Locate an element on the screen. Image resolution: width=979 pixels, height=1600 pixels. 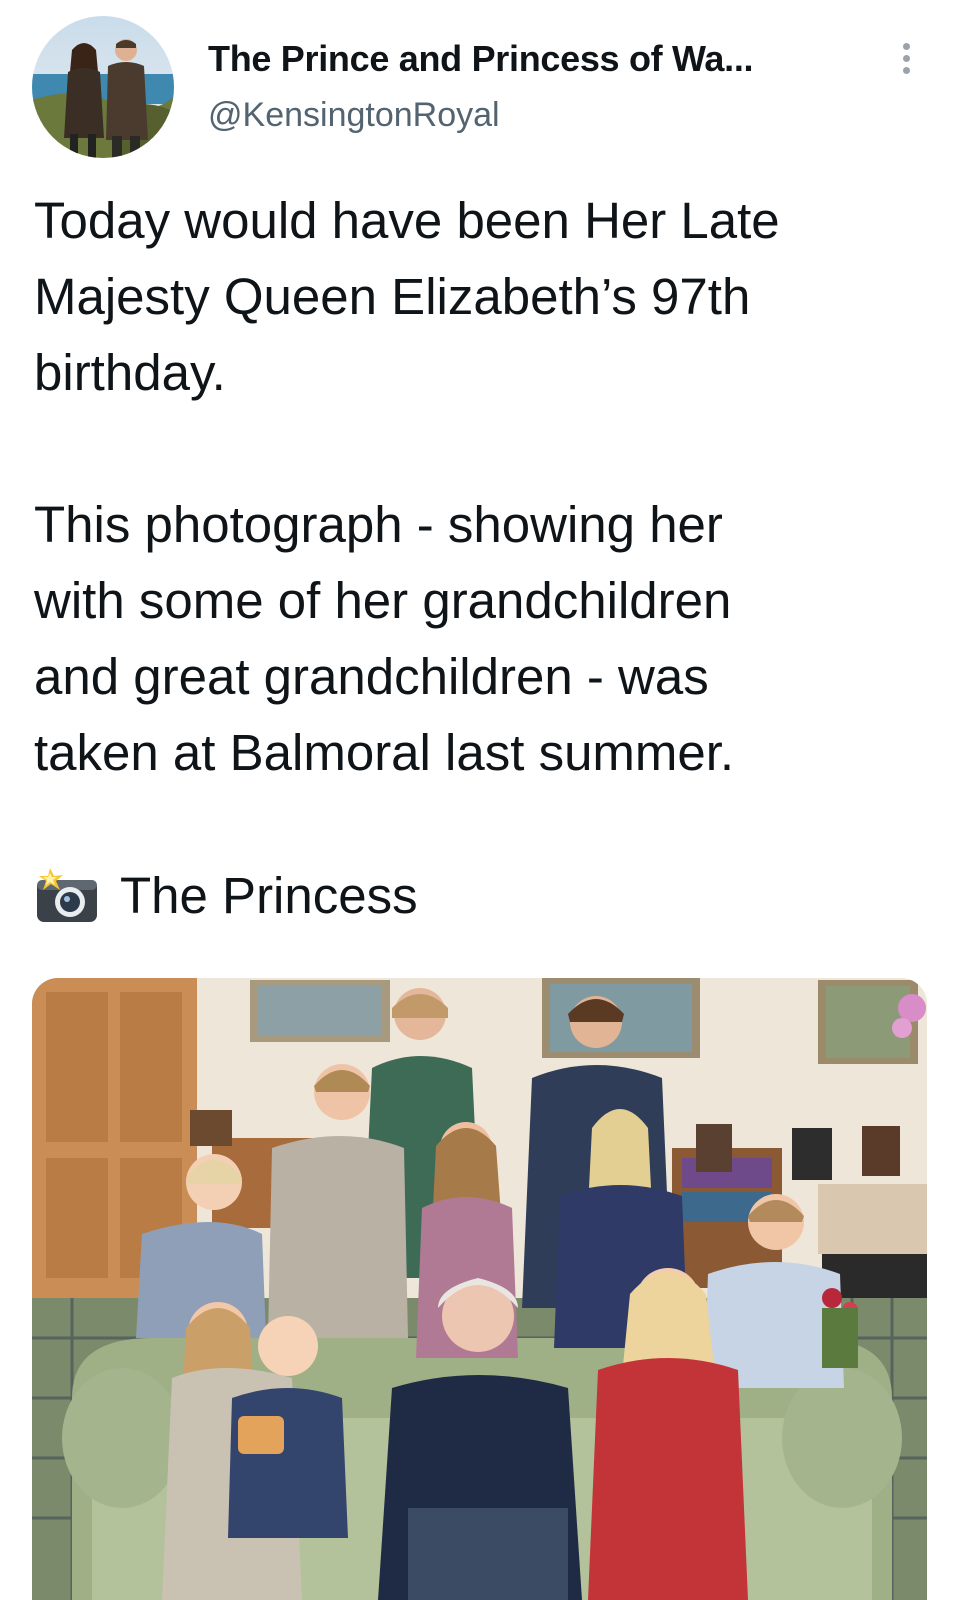
author-handle: @KensingtonRoyal is located at coordinates (354, 115).